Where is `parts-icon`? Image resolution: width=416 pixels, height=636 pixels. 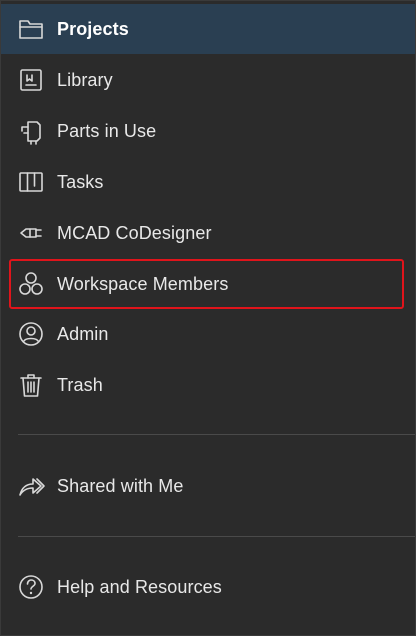
parts-icon is located at coordinates (31, 131).